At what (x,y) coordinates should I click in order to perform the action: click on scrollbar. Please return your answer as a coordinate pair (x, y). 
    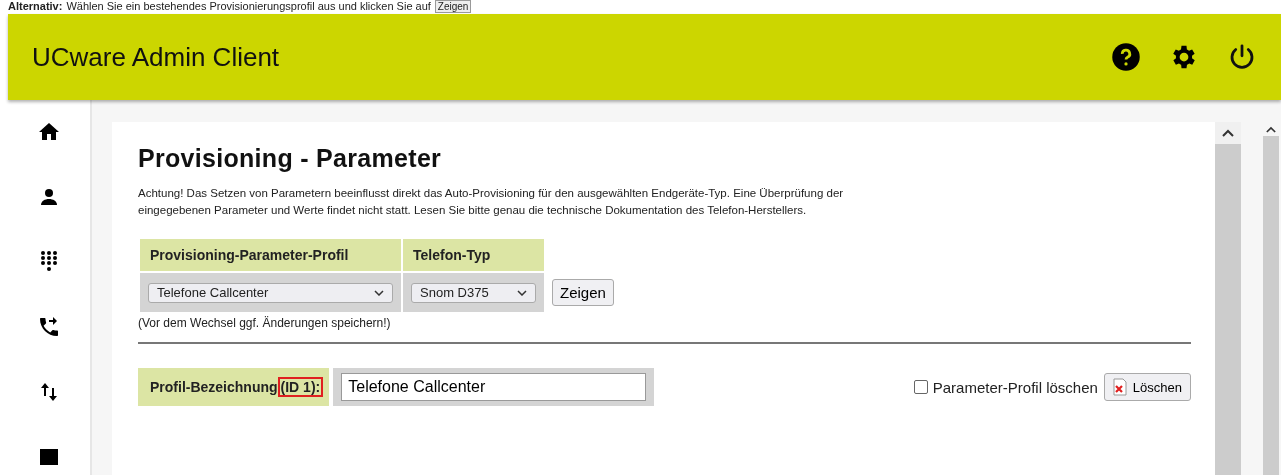
    Looking at the image, I should click on (1228, 298).